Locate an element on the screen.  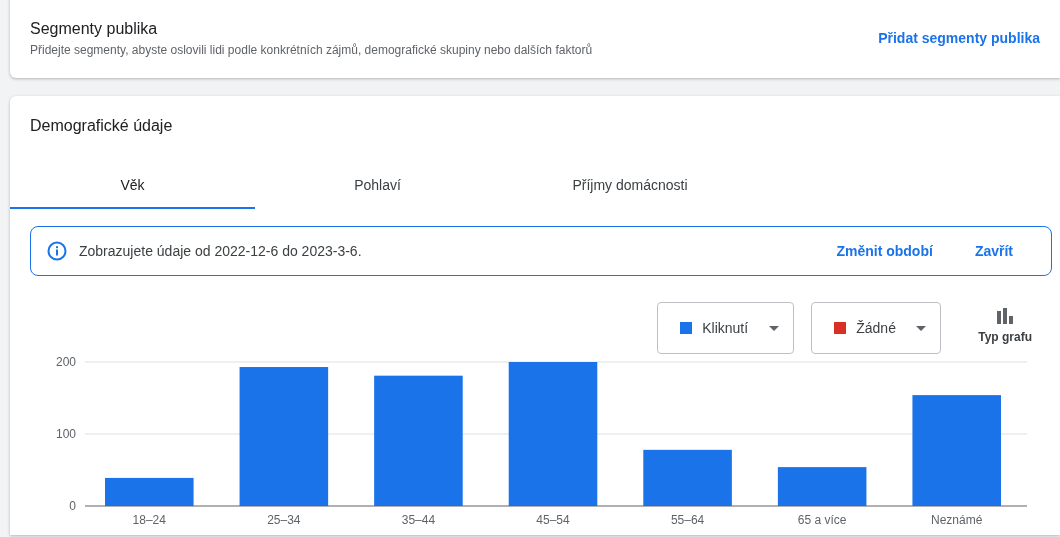
banner-link: Změnit období is located at coordinates (884, 251).